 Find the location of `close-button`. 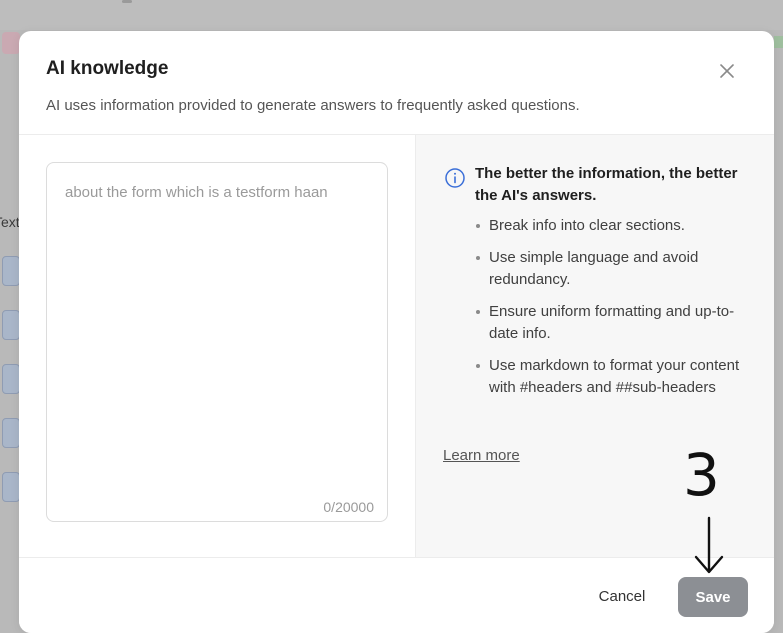

close-button is located at coordinates (727, 71).